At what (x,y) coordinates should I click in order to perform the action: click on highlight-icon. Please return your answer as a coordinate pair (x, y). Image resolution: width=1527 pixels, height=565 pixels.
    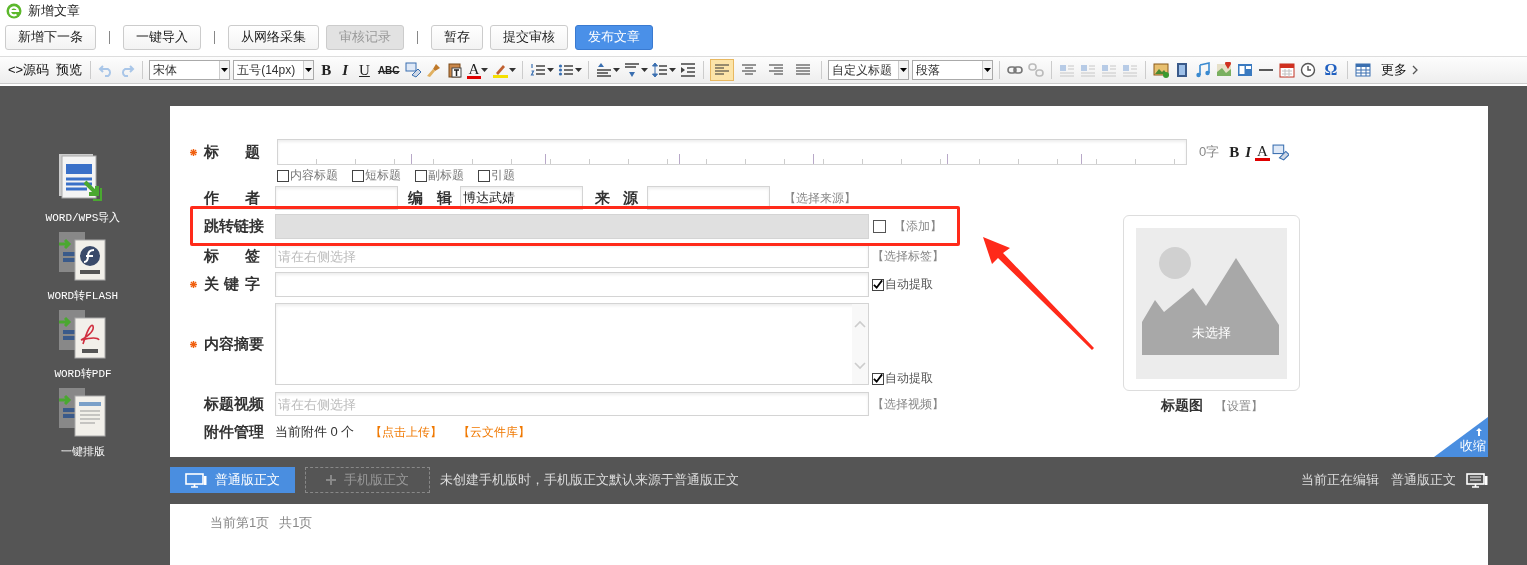
    Looking at the image, I should click on (500, 70).